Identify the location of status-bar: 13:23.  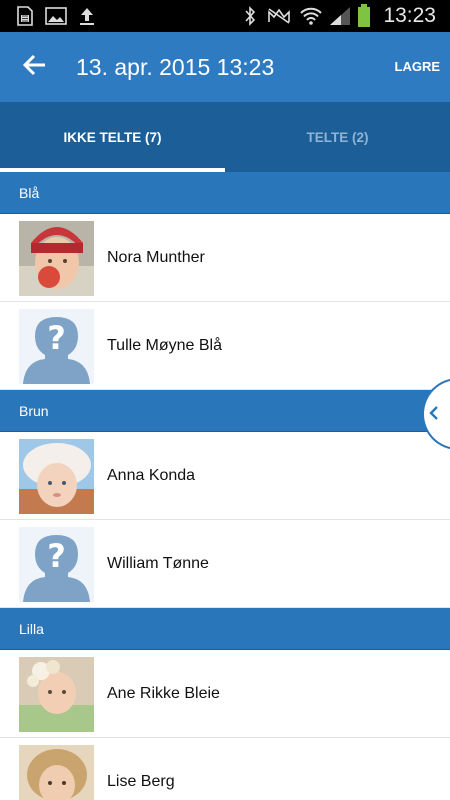
(225, 16).